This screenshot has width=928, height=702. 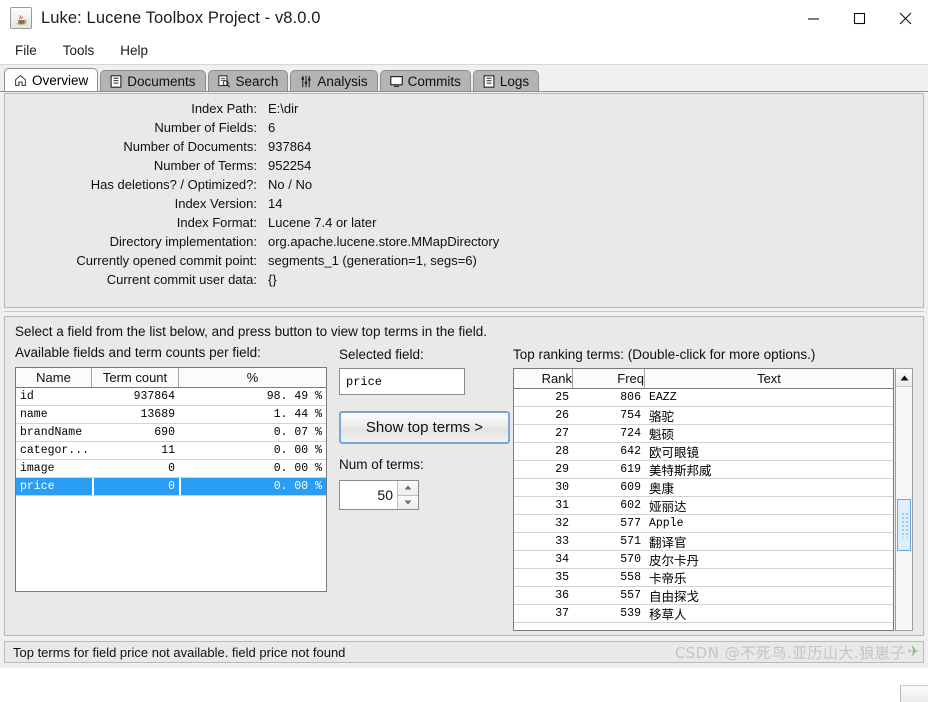 I want to click on table-row: 30 609 奥康, so click(x=703, y=488).